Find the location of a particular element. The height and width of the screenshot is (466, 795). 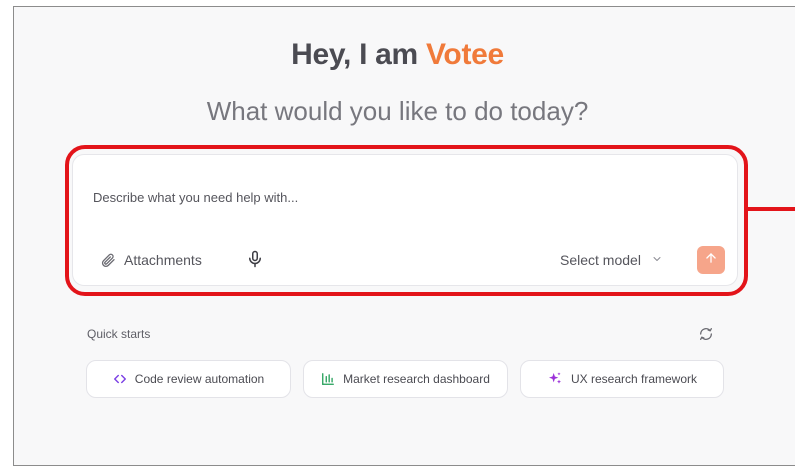

sparkle-icon is located at coordinates (555, 379).